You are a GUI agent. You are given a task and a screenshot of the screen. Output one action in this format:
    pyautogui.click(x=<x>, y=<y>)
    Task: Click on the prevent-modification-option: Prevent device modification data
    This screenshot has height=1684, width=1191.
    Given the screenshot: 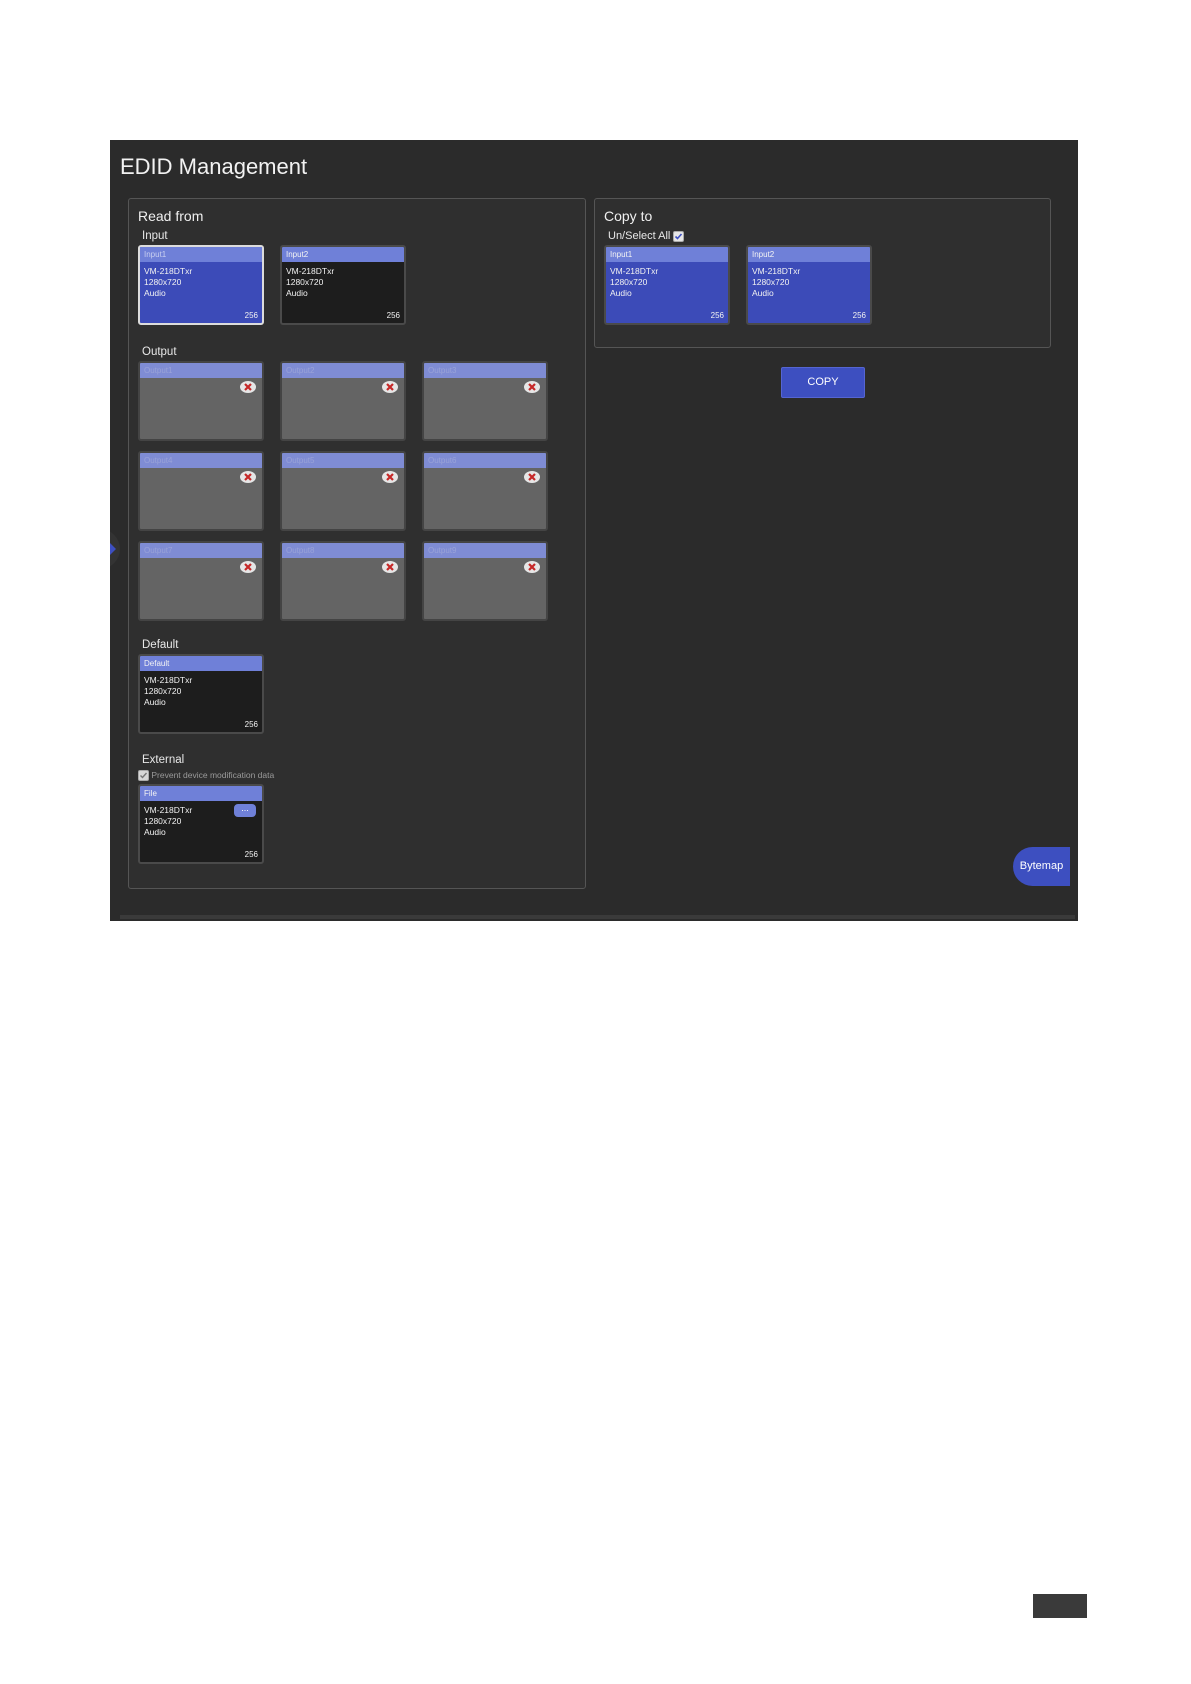 What is the action you would take?
    pyautogui.click(x=206, y=776)
    